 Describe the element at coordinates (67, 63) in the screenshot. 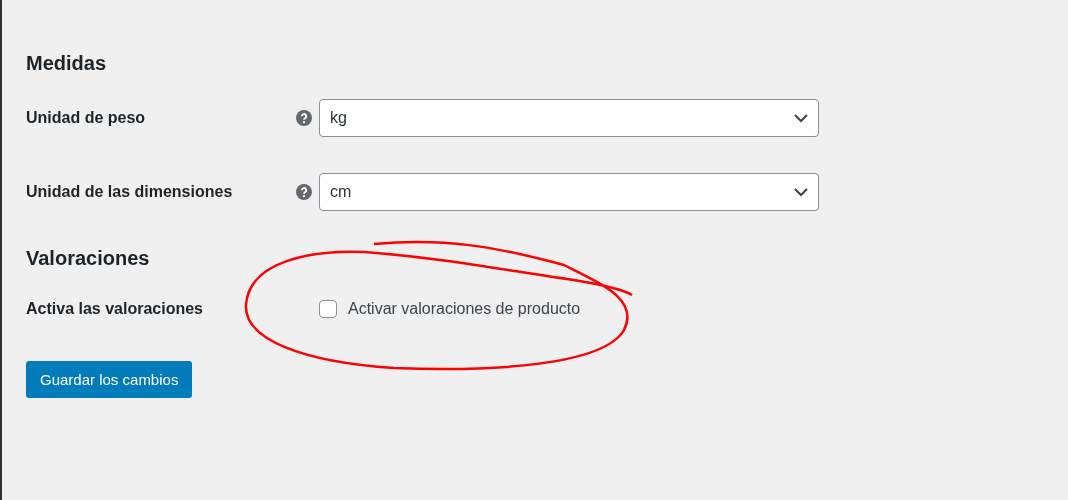

I see `section-heading: Medidas` at that location.